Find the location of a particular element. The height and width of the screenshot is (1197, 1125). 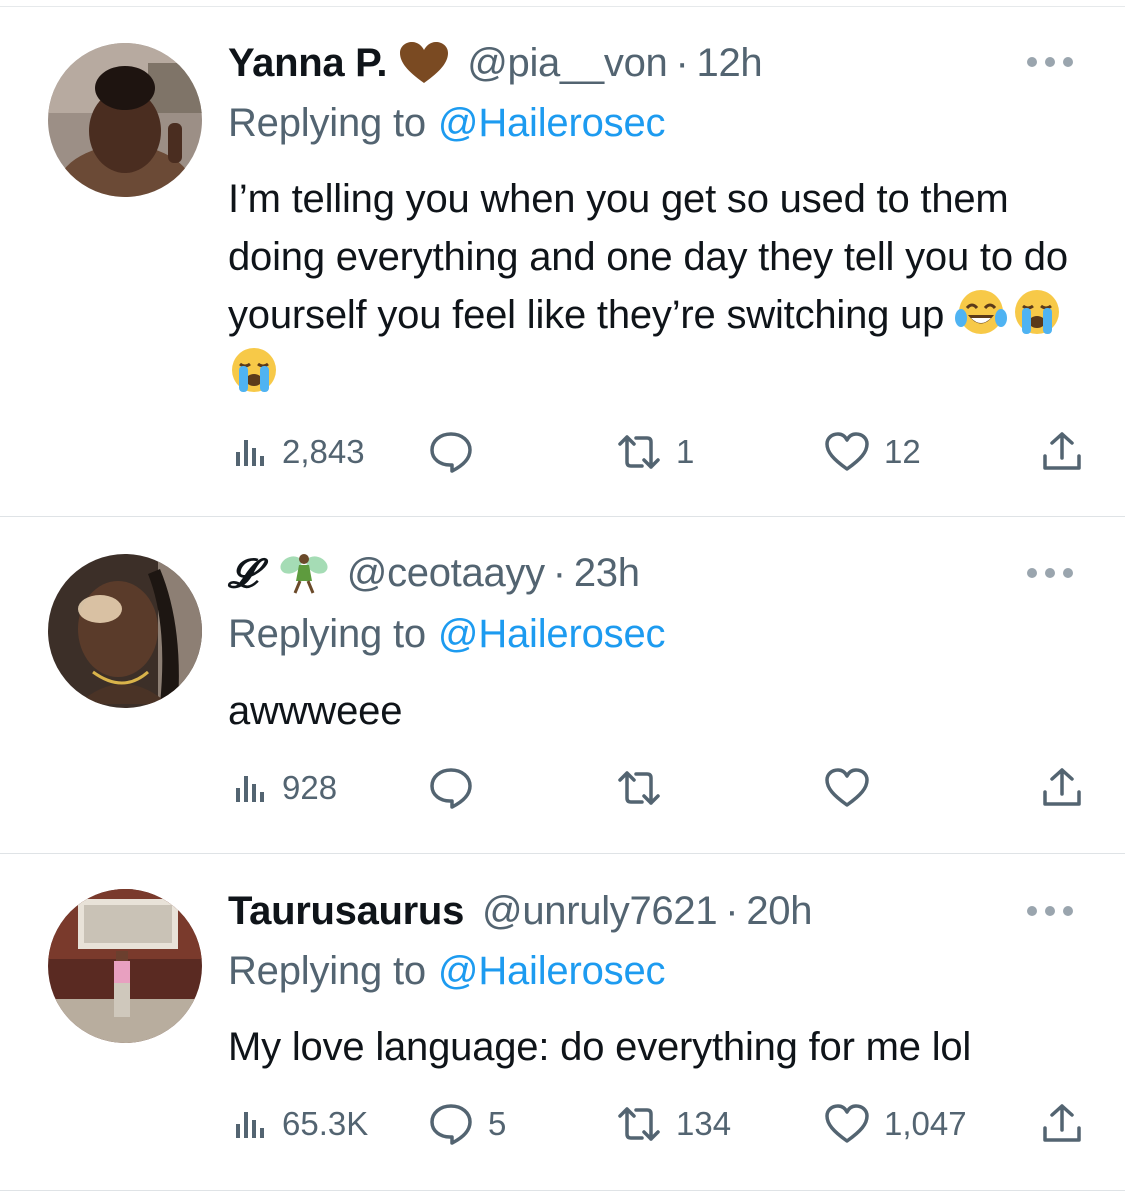

views-count: 2,843 is located at coordinates (323, 451).